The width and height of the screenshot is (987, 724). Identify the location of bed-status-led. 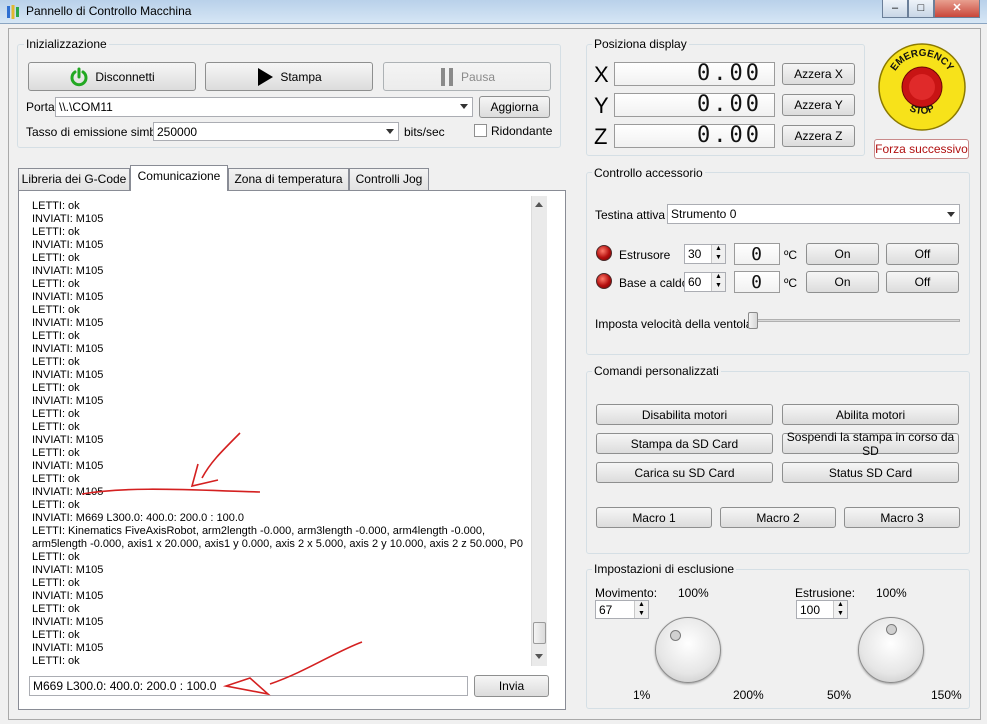
(604, 281).